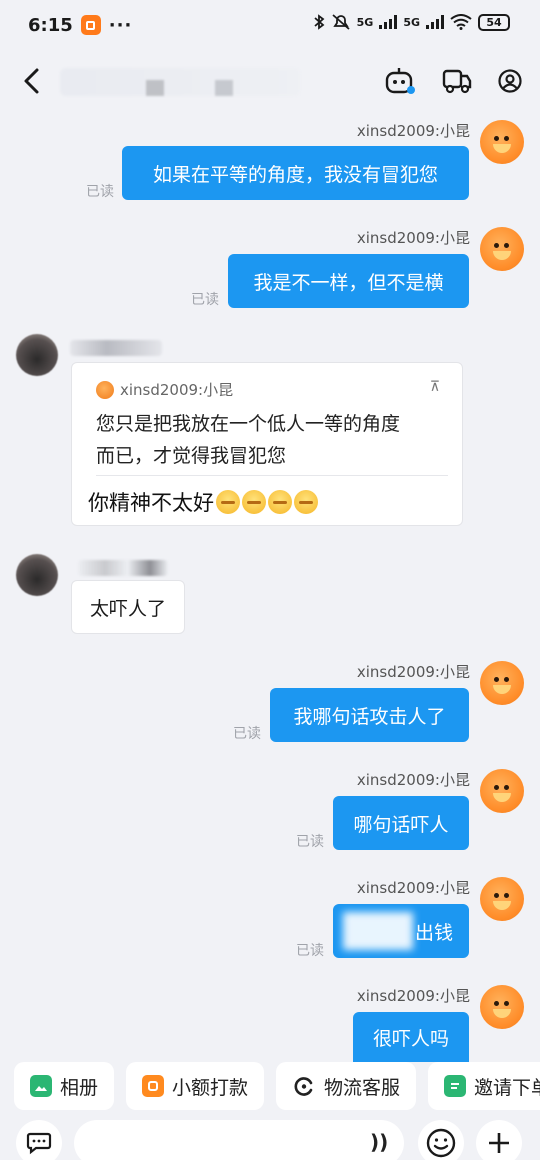  I want to click on message-bubble: 哪句话吓人, so click(401, 823).